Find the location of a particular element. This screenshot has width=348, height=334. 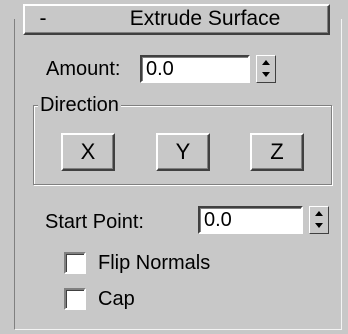

direction-x-button: X is located at coordinates (88, 152).